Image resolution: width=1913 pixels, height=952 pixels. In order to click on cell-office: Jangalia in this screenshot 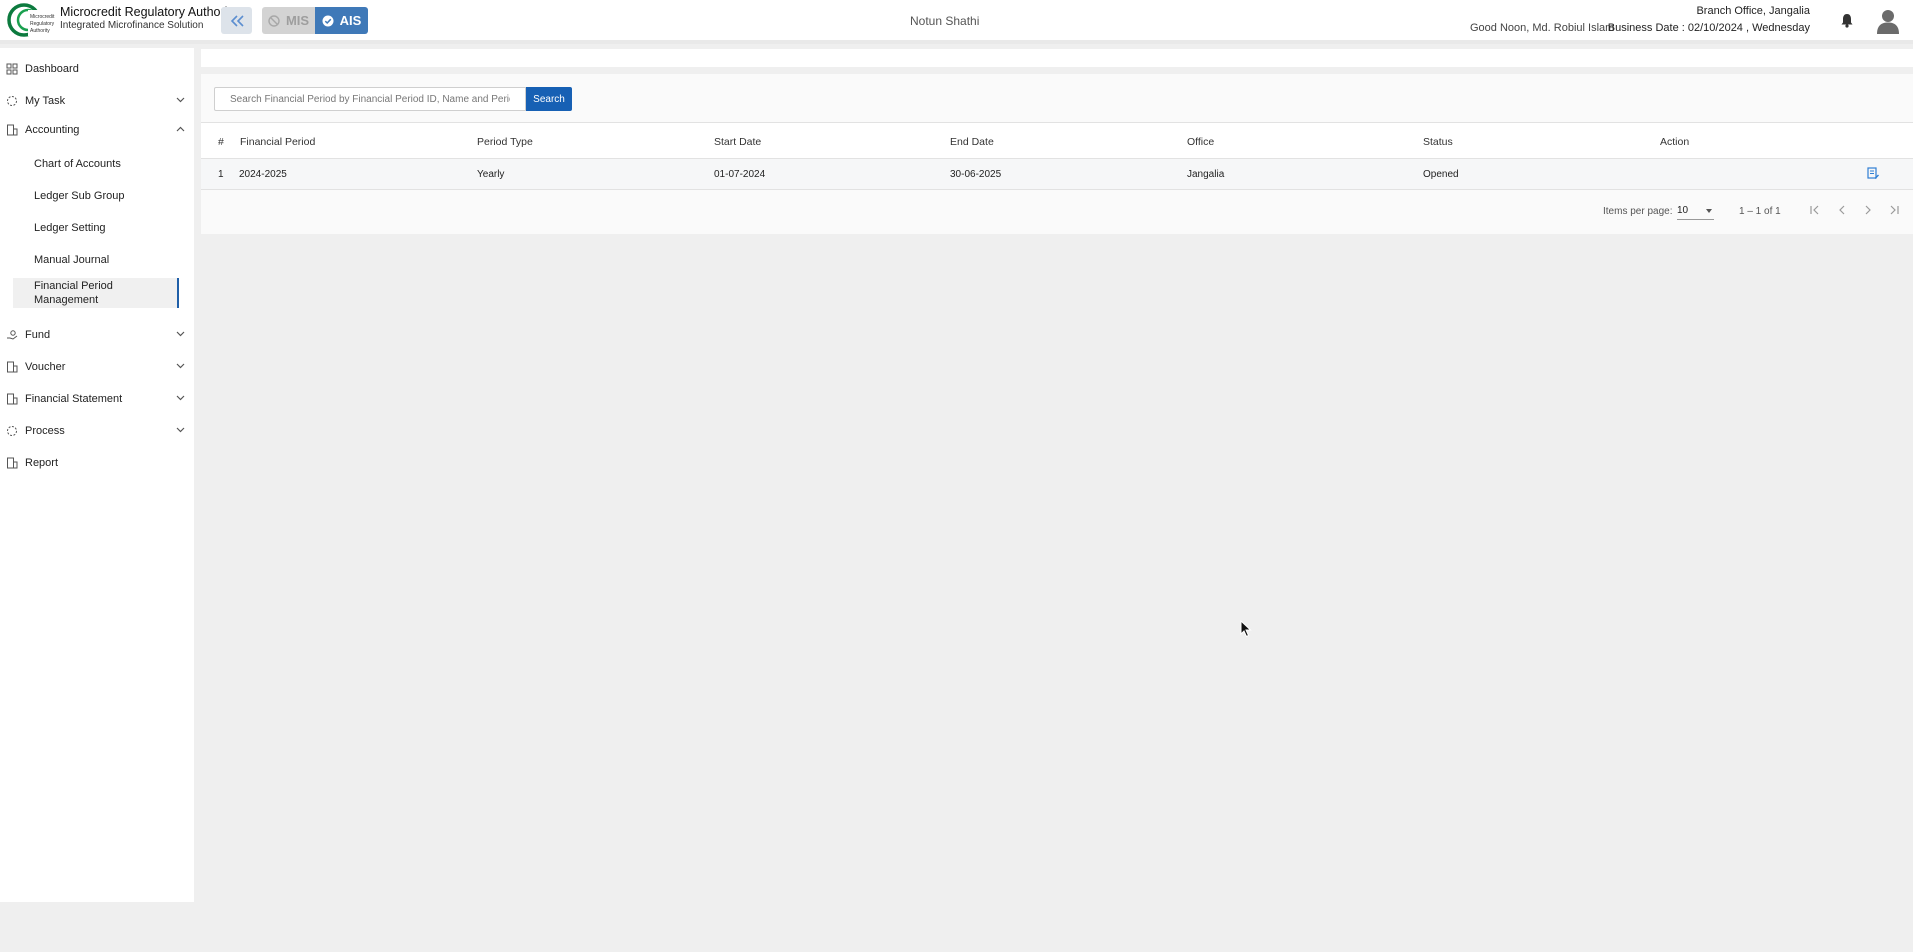, I will do `click(1206, 174)`.